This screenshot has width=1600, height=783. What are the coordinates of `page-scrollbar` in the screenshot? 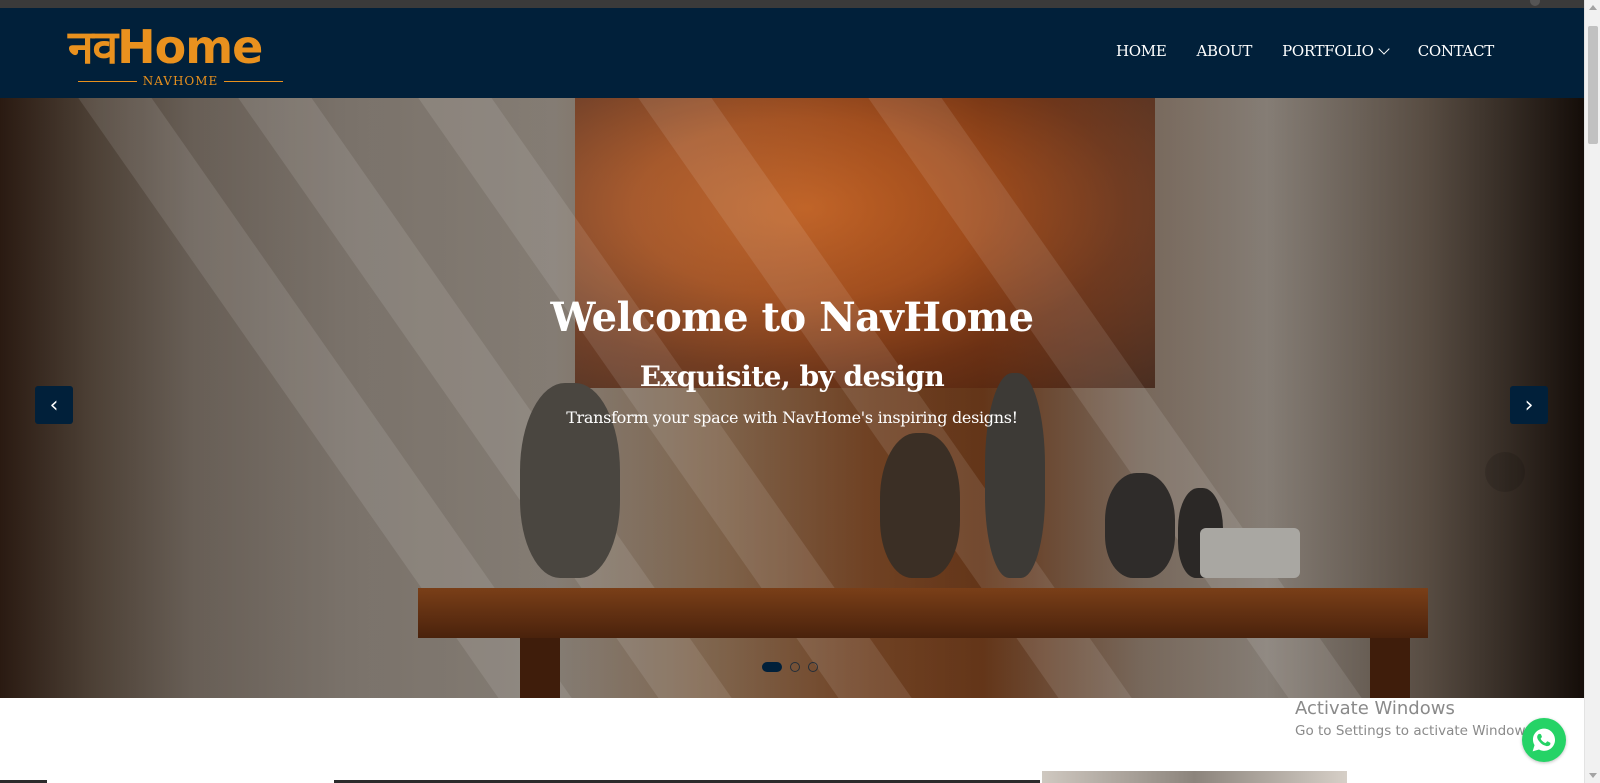 It's located at (1592, 391).